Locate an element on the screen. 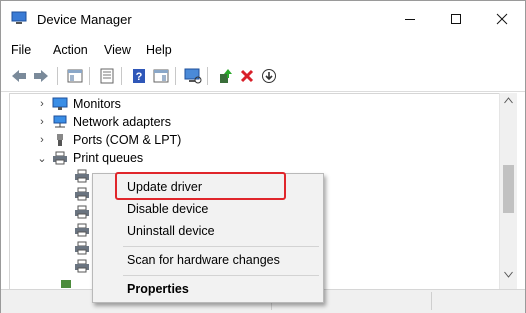  close-button is located at coordinates (502, 19).